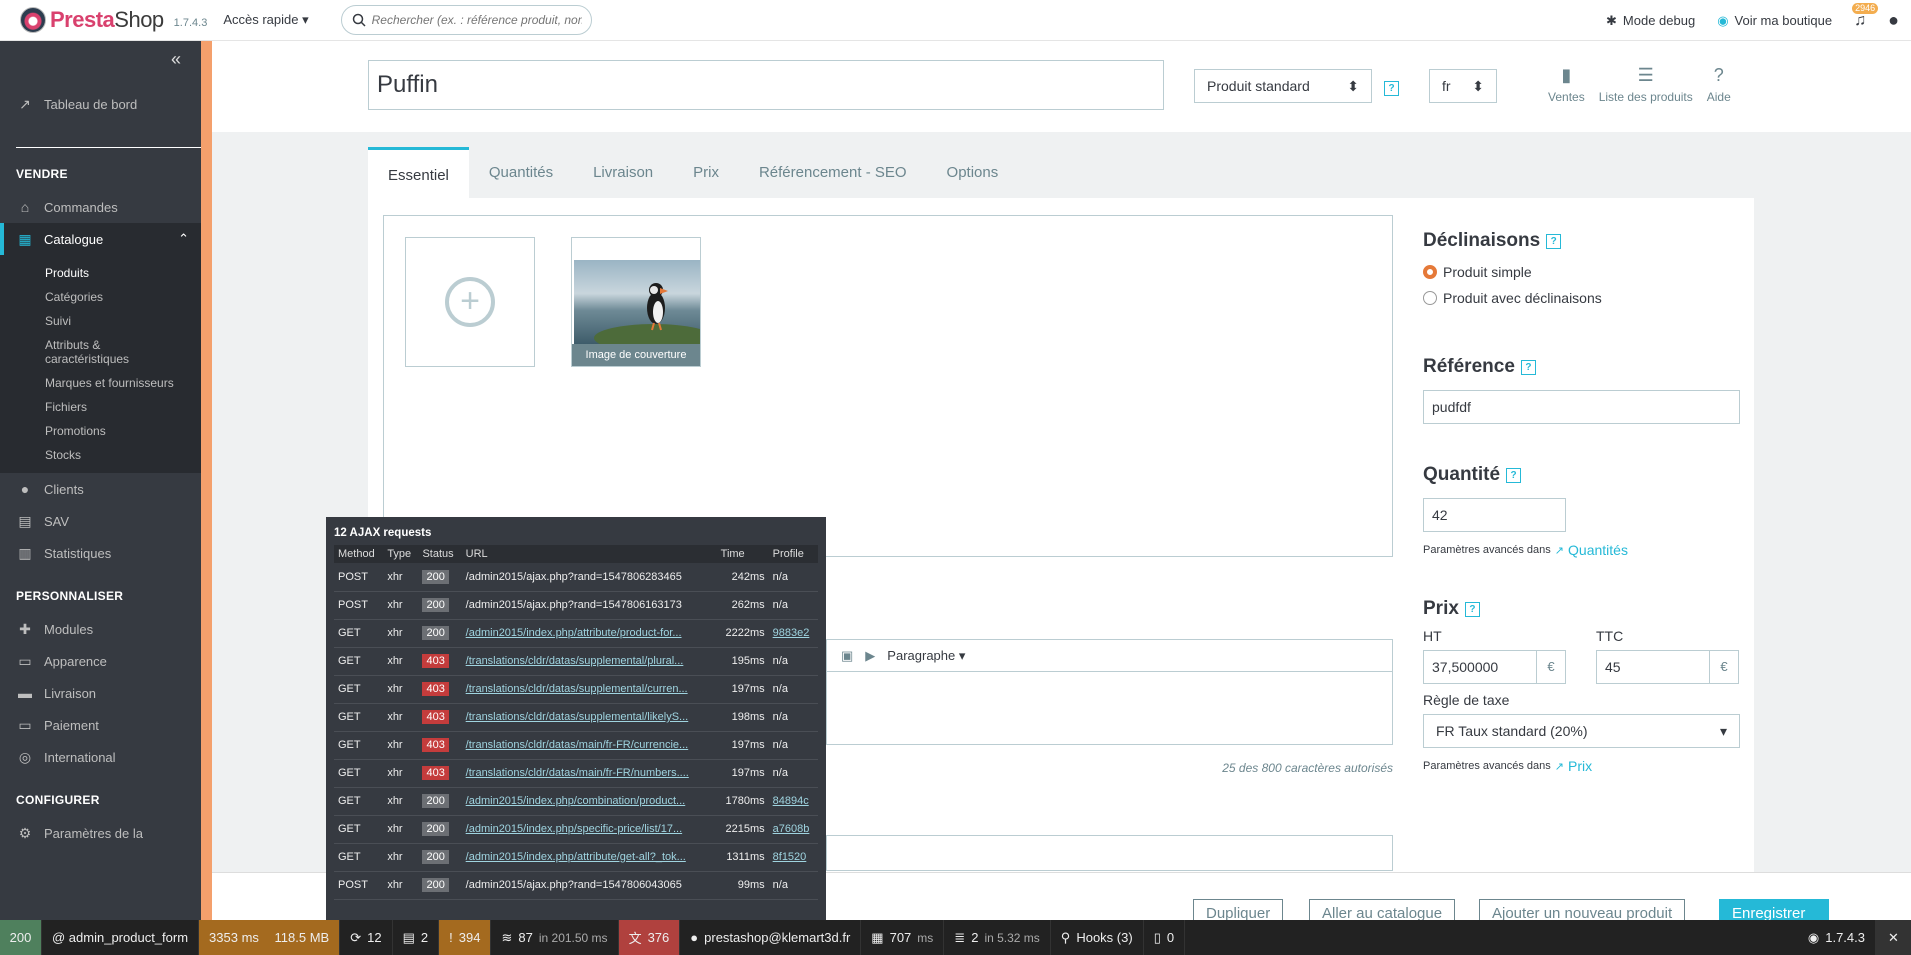 This screenshot has height=955, width=1911. What do you see at coordinates (100, 629) in the screenshot?
I see `sidebar-item-modules: ✚ Modules` at bounding box center [100, 629].